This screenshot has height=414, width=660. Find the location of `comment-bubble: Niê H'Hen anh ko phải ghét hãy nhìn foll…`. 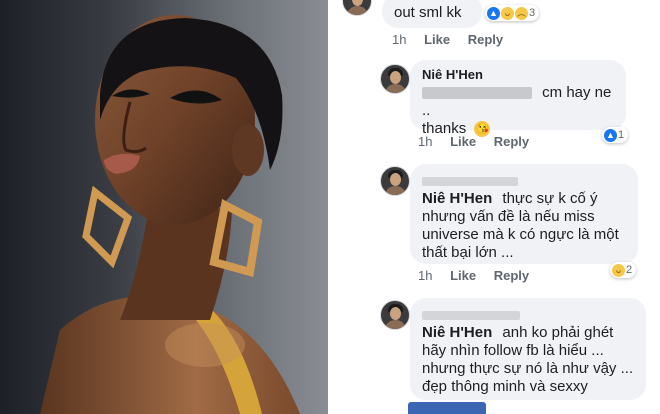

comment-bubble: Niê H'Hen anh ko phải ghét hãy nhìn foll… is located at coordinates (528, 349).